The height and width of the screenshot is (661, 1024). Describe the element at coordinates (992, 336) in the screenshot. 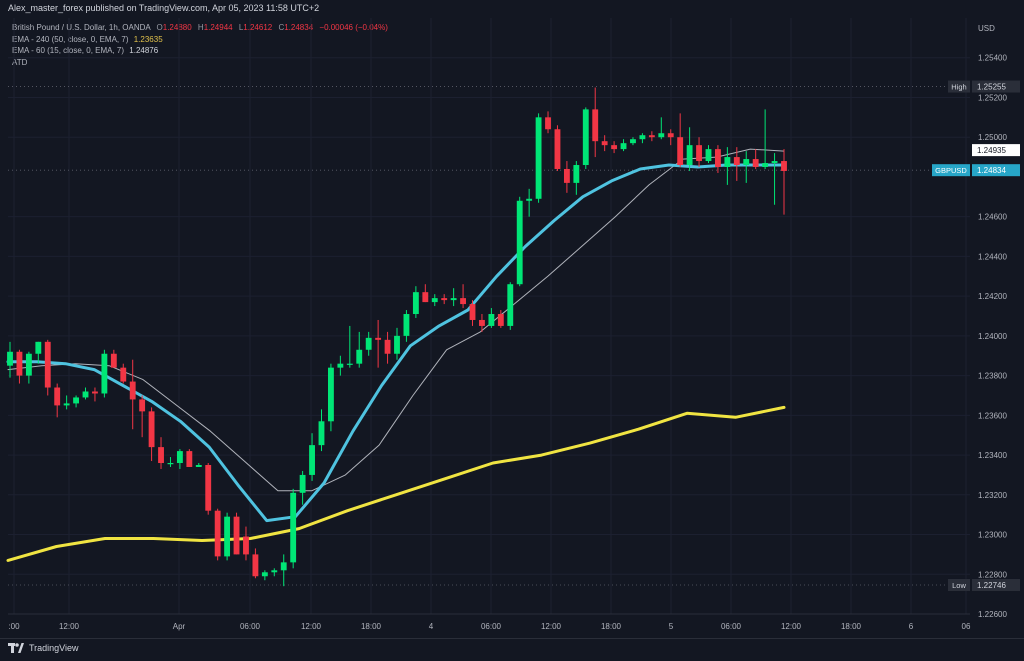

I see `y-tick-label: 1.24000` at that location.